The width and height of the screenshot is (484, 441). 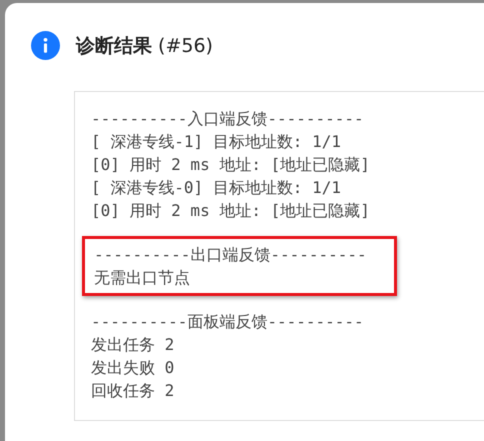 What do you see at coordinates (216, 188) in the screenshot?
I see `result-line: [ 深港专线-0] 目标地址数: 1/1` at bounding box center [216, 188].